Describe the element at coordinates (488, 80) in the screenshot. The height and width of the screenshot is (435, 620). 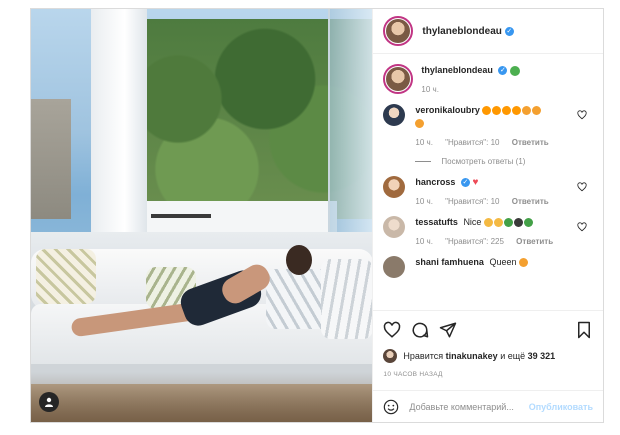
I see `caption: thylaneblondeau ✓ 10 ч.` at that location.